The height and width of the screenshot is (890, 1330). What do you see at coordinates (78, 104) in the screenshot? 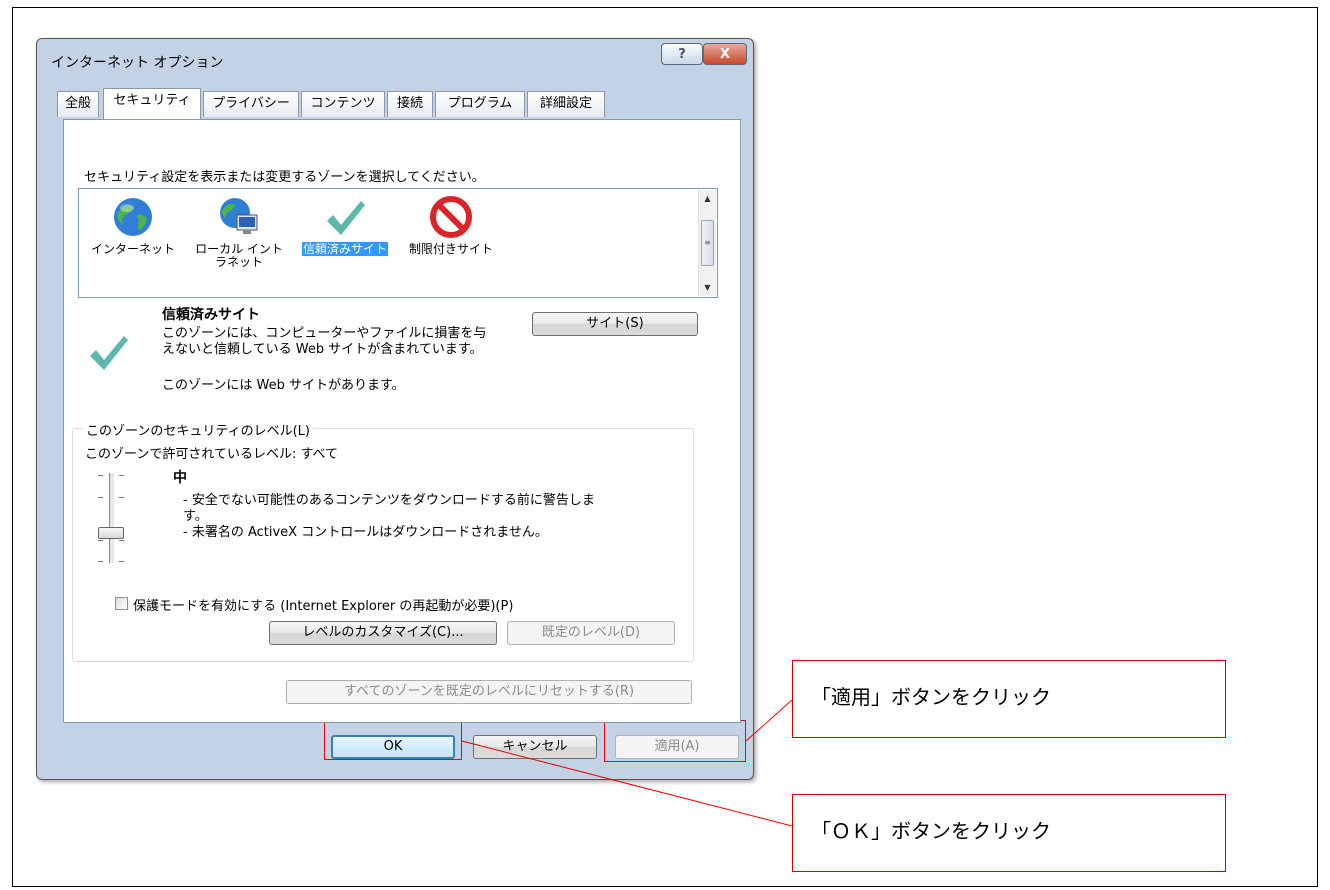
I see `tab-general: 全般` at bounding box center [78, 104].